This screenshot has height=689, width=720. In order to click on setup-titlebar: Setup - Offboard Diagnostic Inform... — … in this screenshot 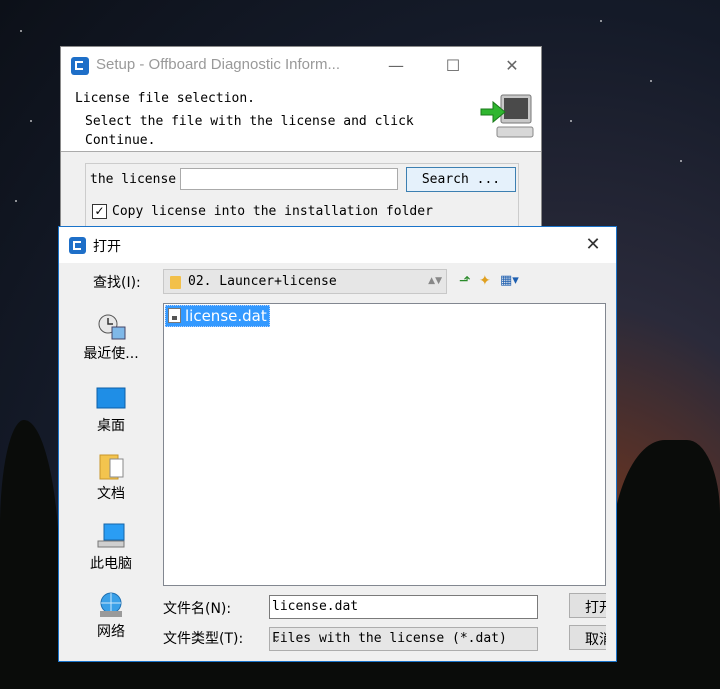, I will do `click(301, 66)`.